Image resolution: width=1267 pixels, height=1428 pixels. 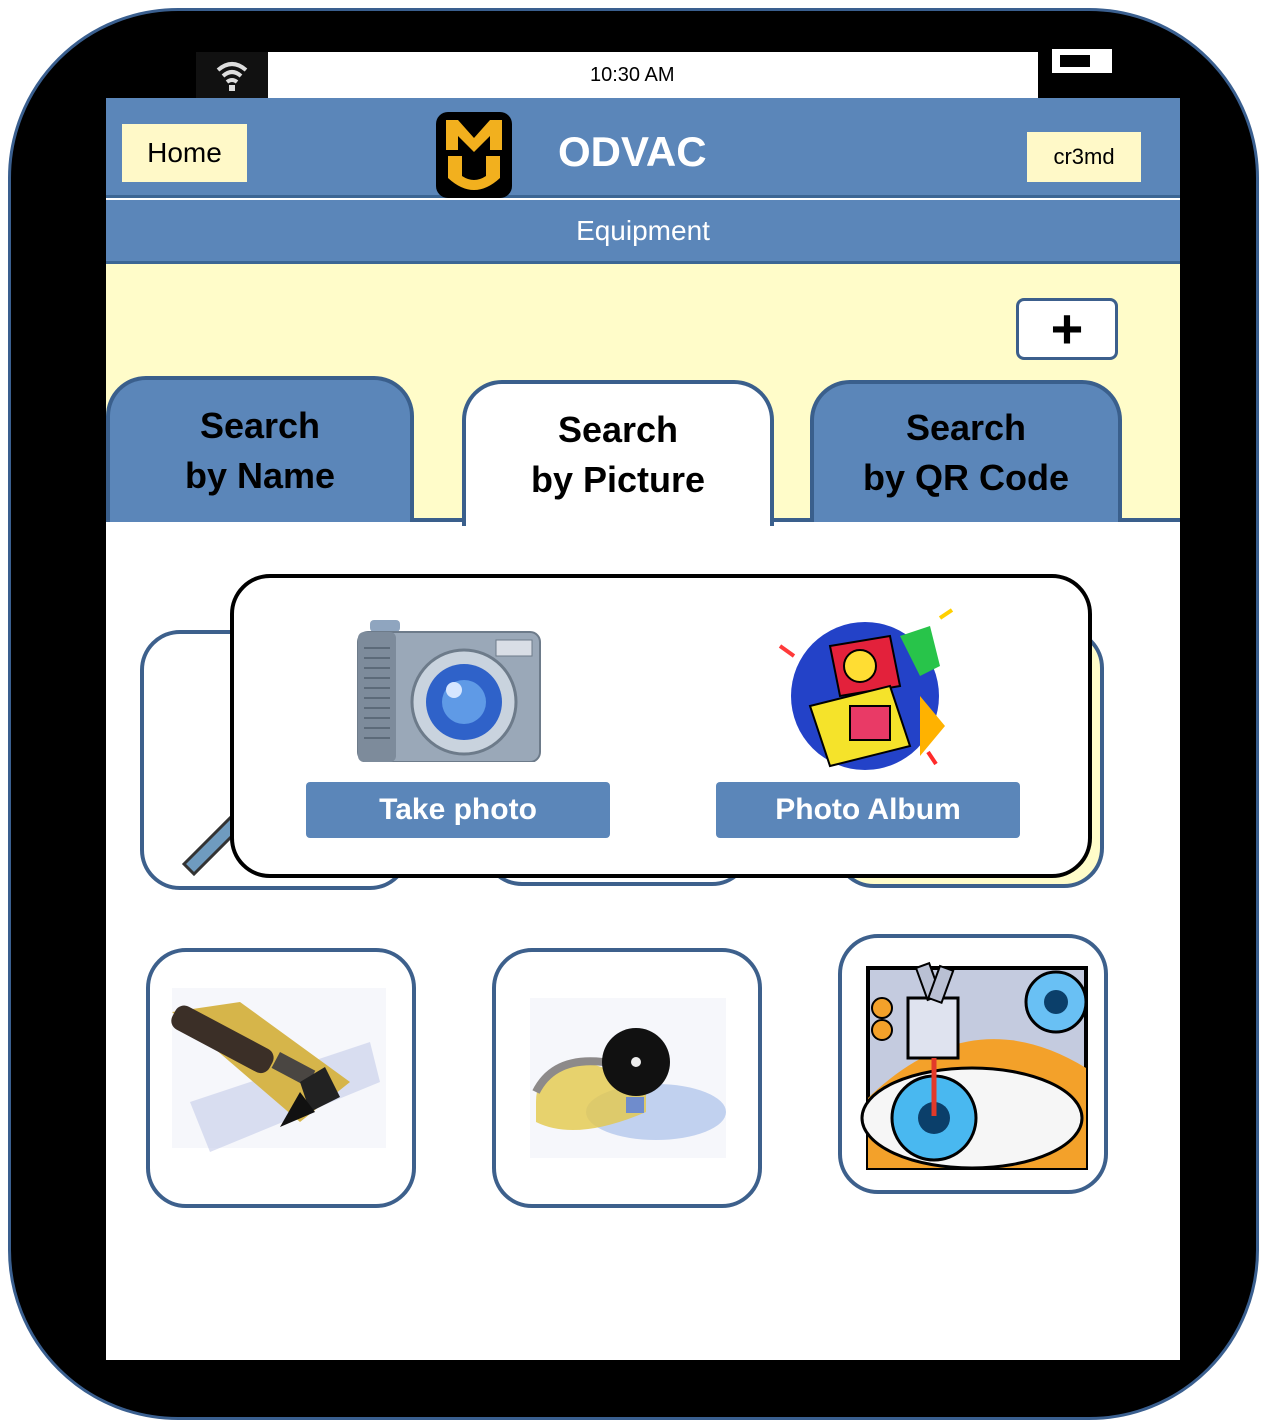 I want to click on app-header: Home ODVAC cr3md, so click(x=643, y=148).